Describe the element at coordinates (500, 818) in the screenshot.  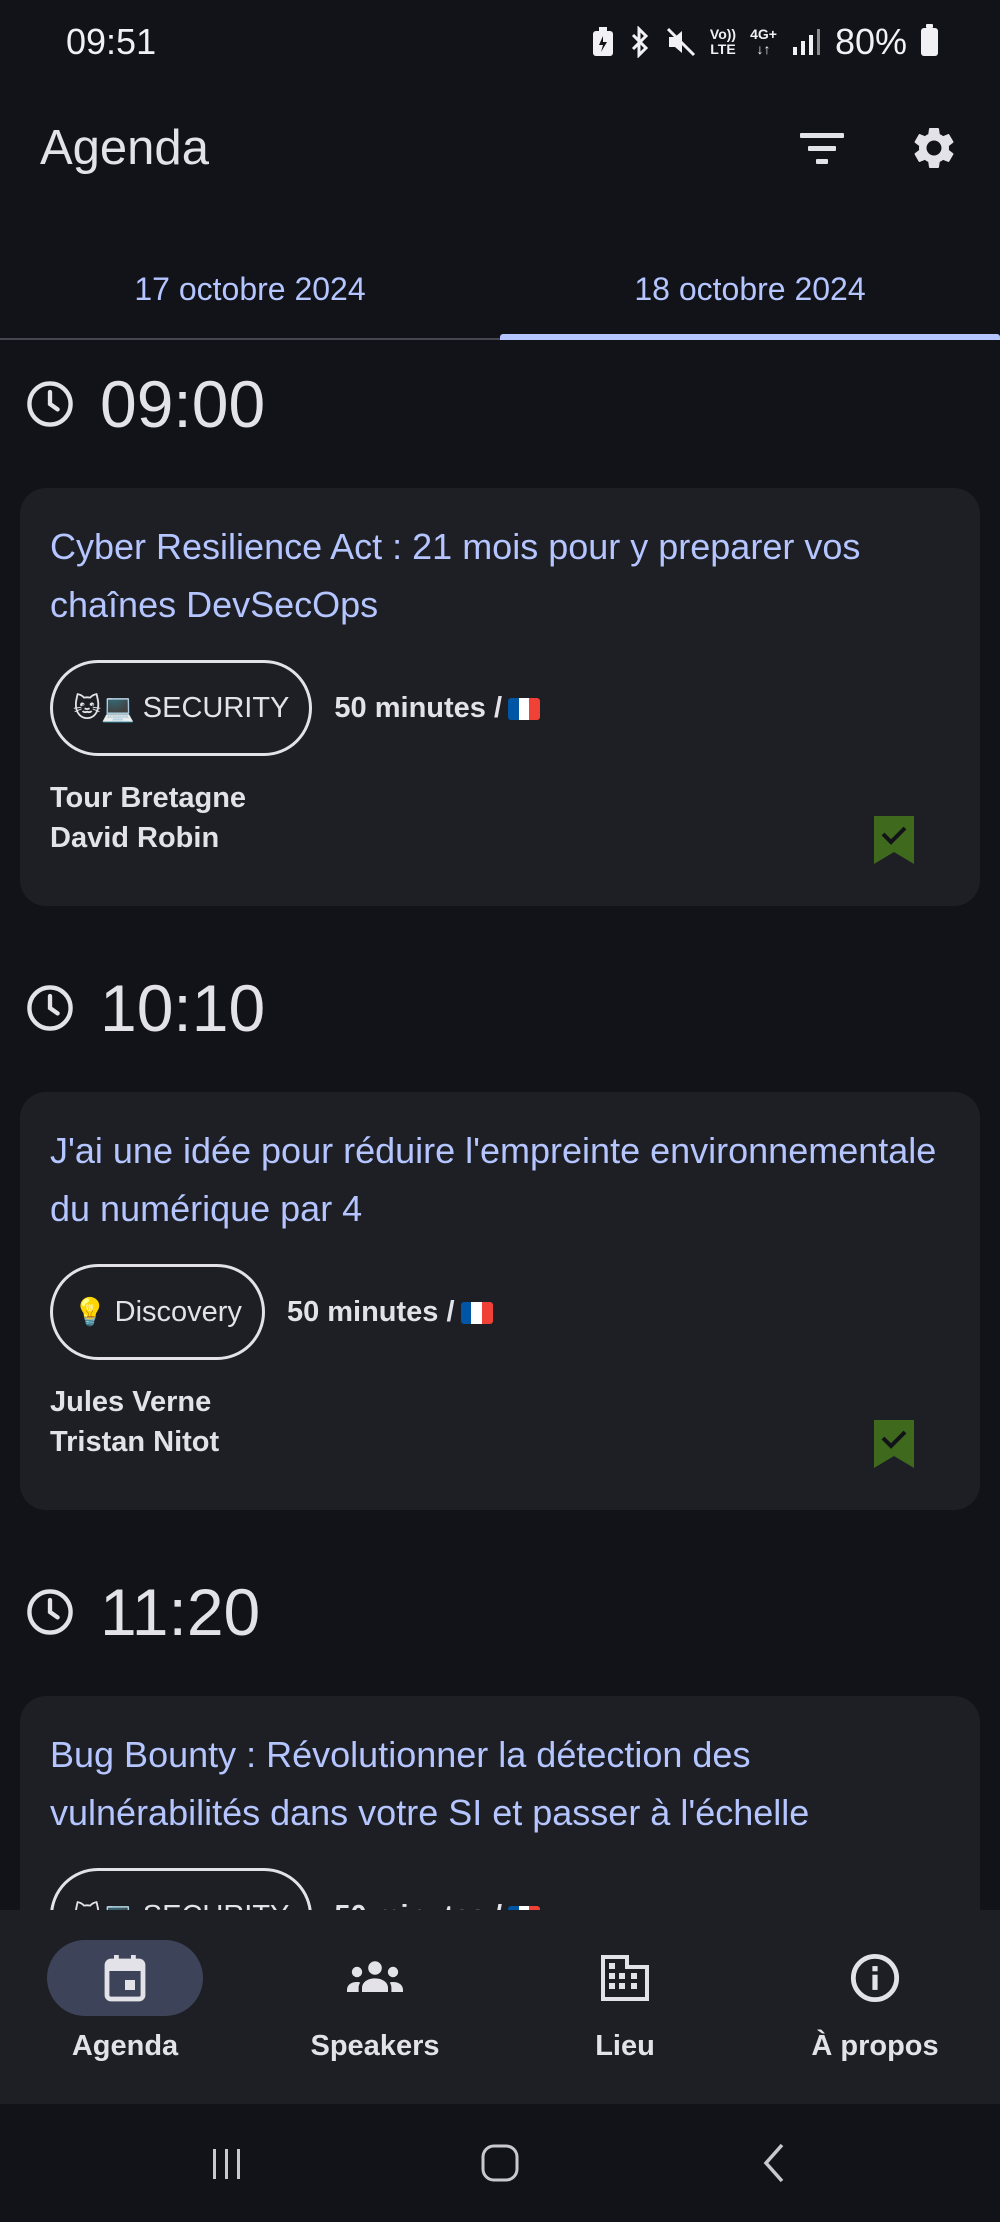
I see `talk-info: Tour Bretagne David Robin` at that location.